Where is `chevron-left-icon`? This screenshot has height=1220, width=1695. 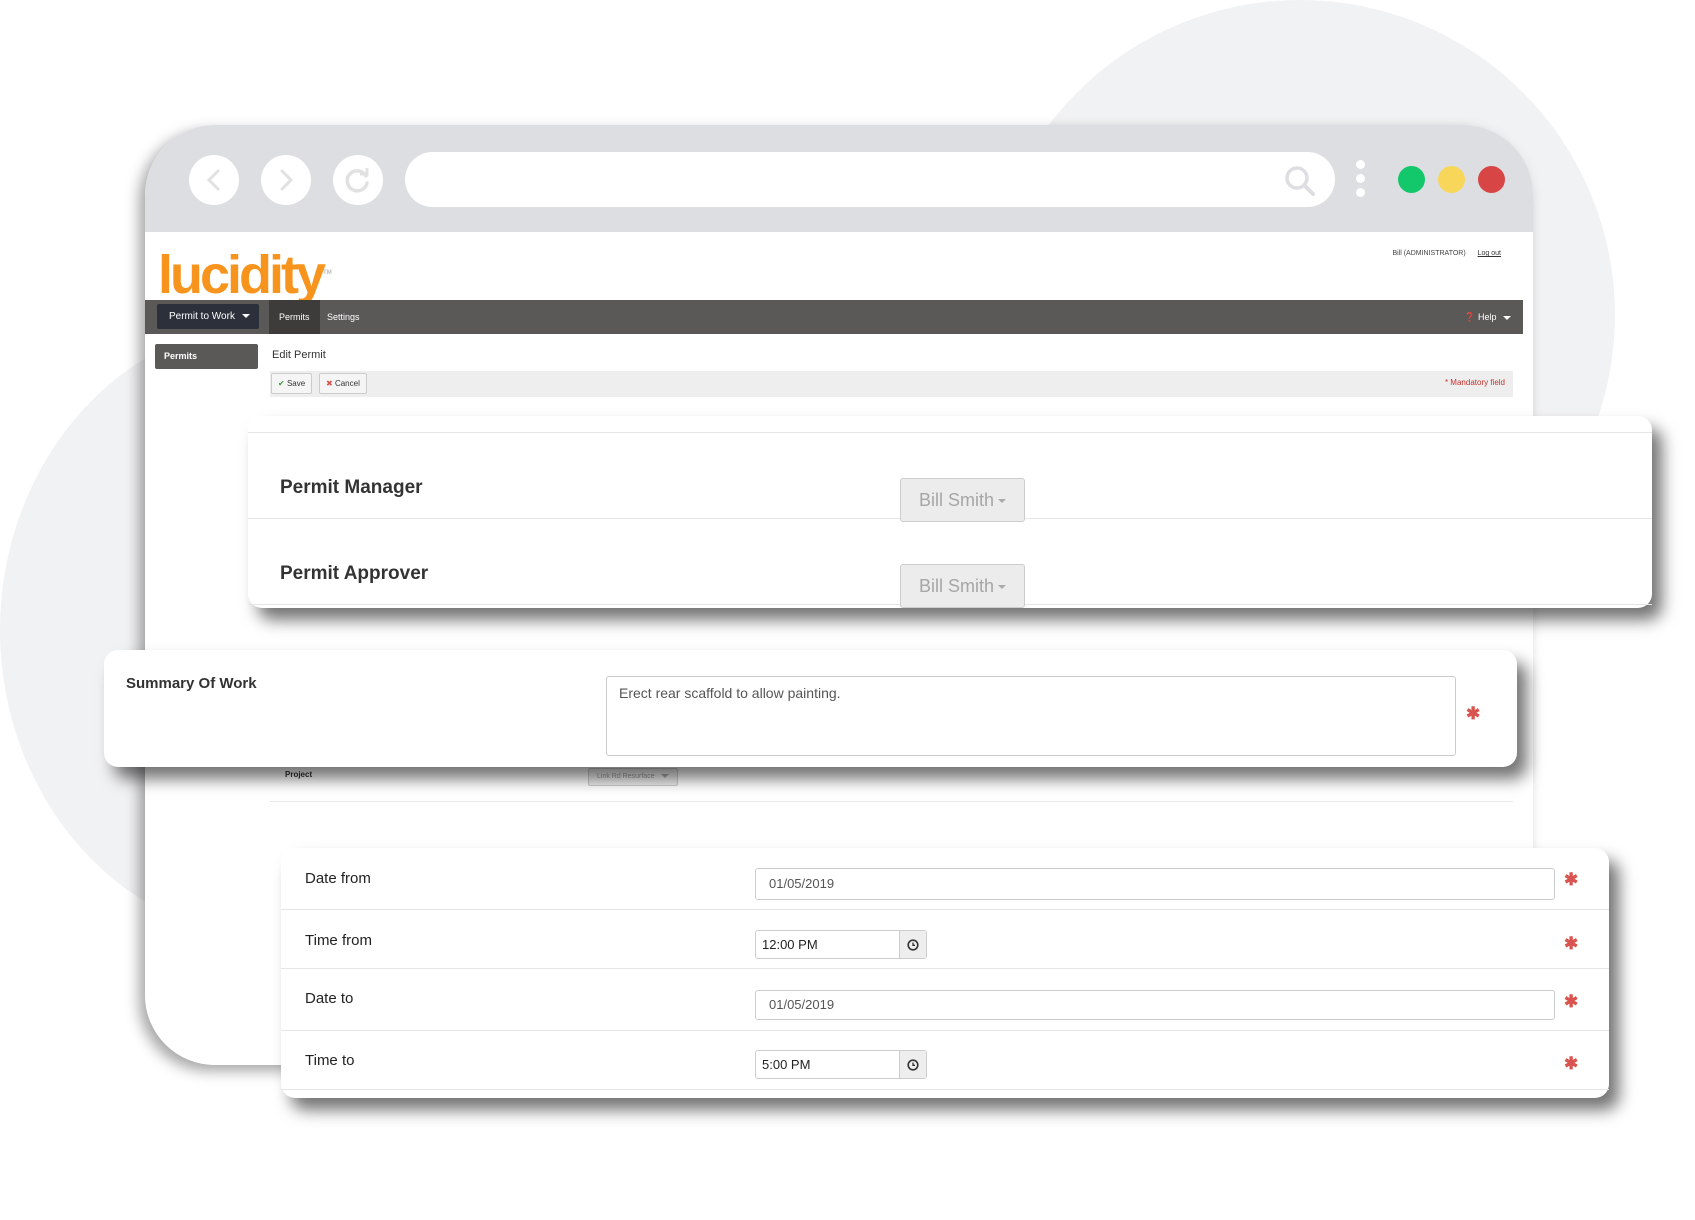
chevron-left-icon is located at coordinates (213, 180).